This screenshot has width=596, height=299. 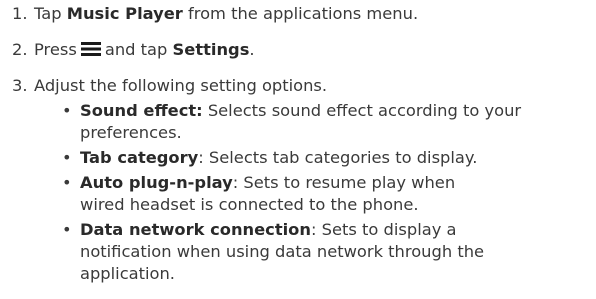 I want to click on step-3-text: Adjust the following setting options., so click(x=181, y=85).